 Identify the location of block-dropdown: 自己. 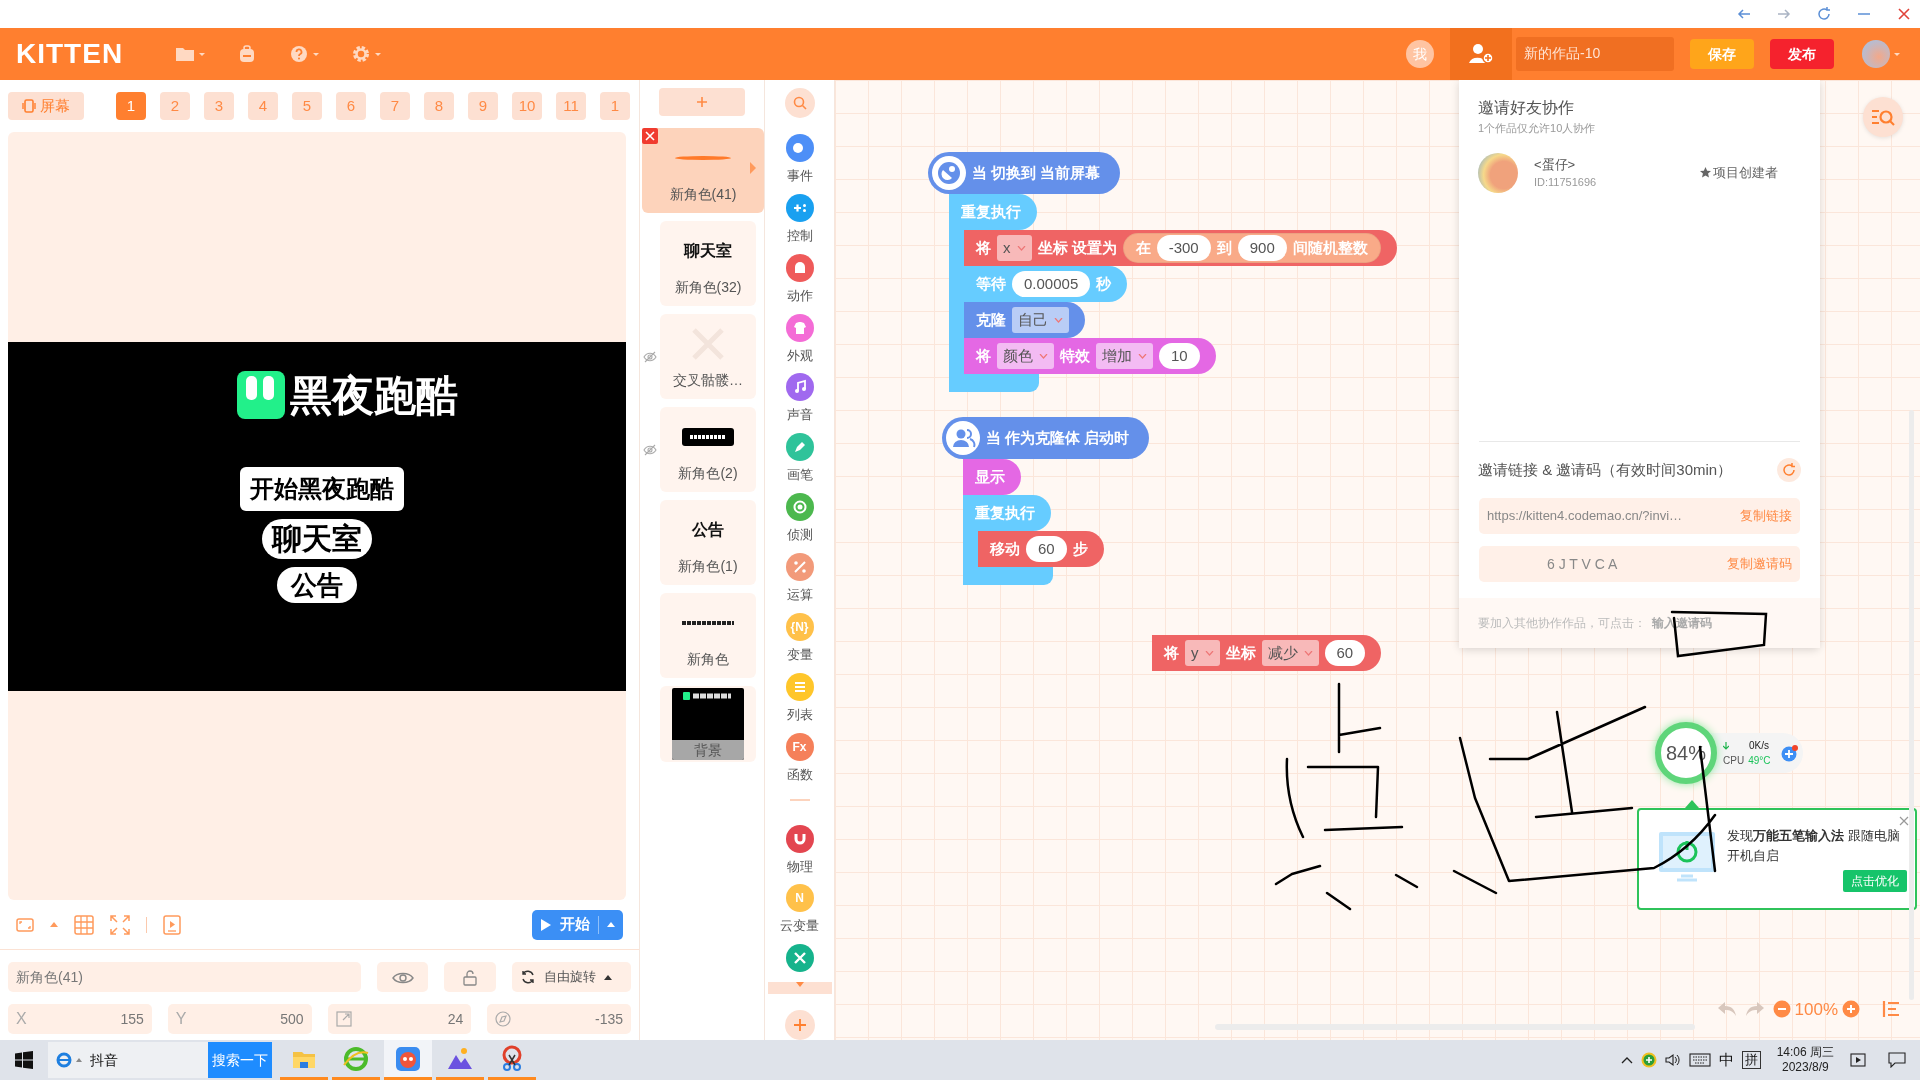
(1040, 320).